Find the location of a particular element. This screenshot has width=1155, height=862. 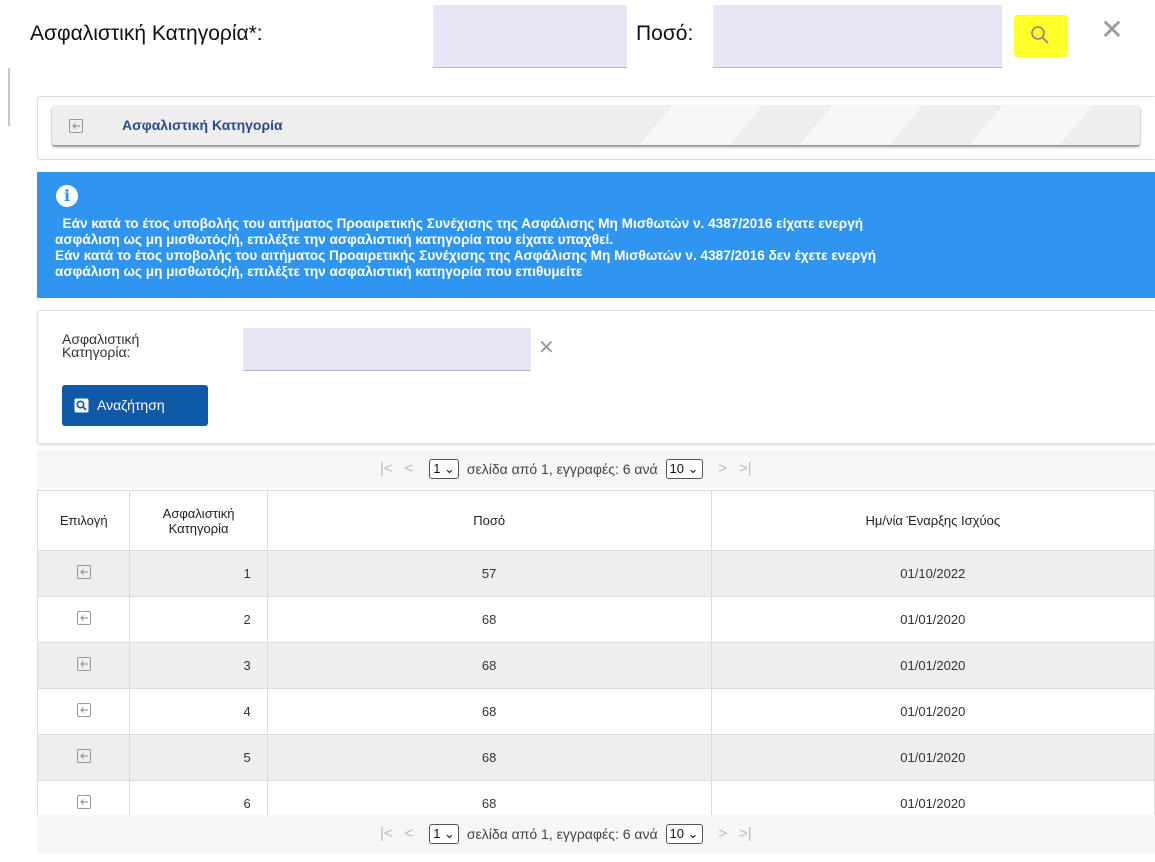

table-row: 3 68 01/01/2020 is located at coordinates (595, 665).